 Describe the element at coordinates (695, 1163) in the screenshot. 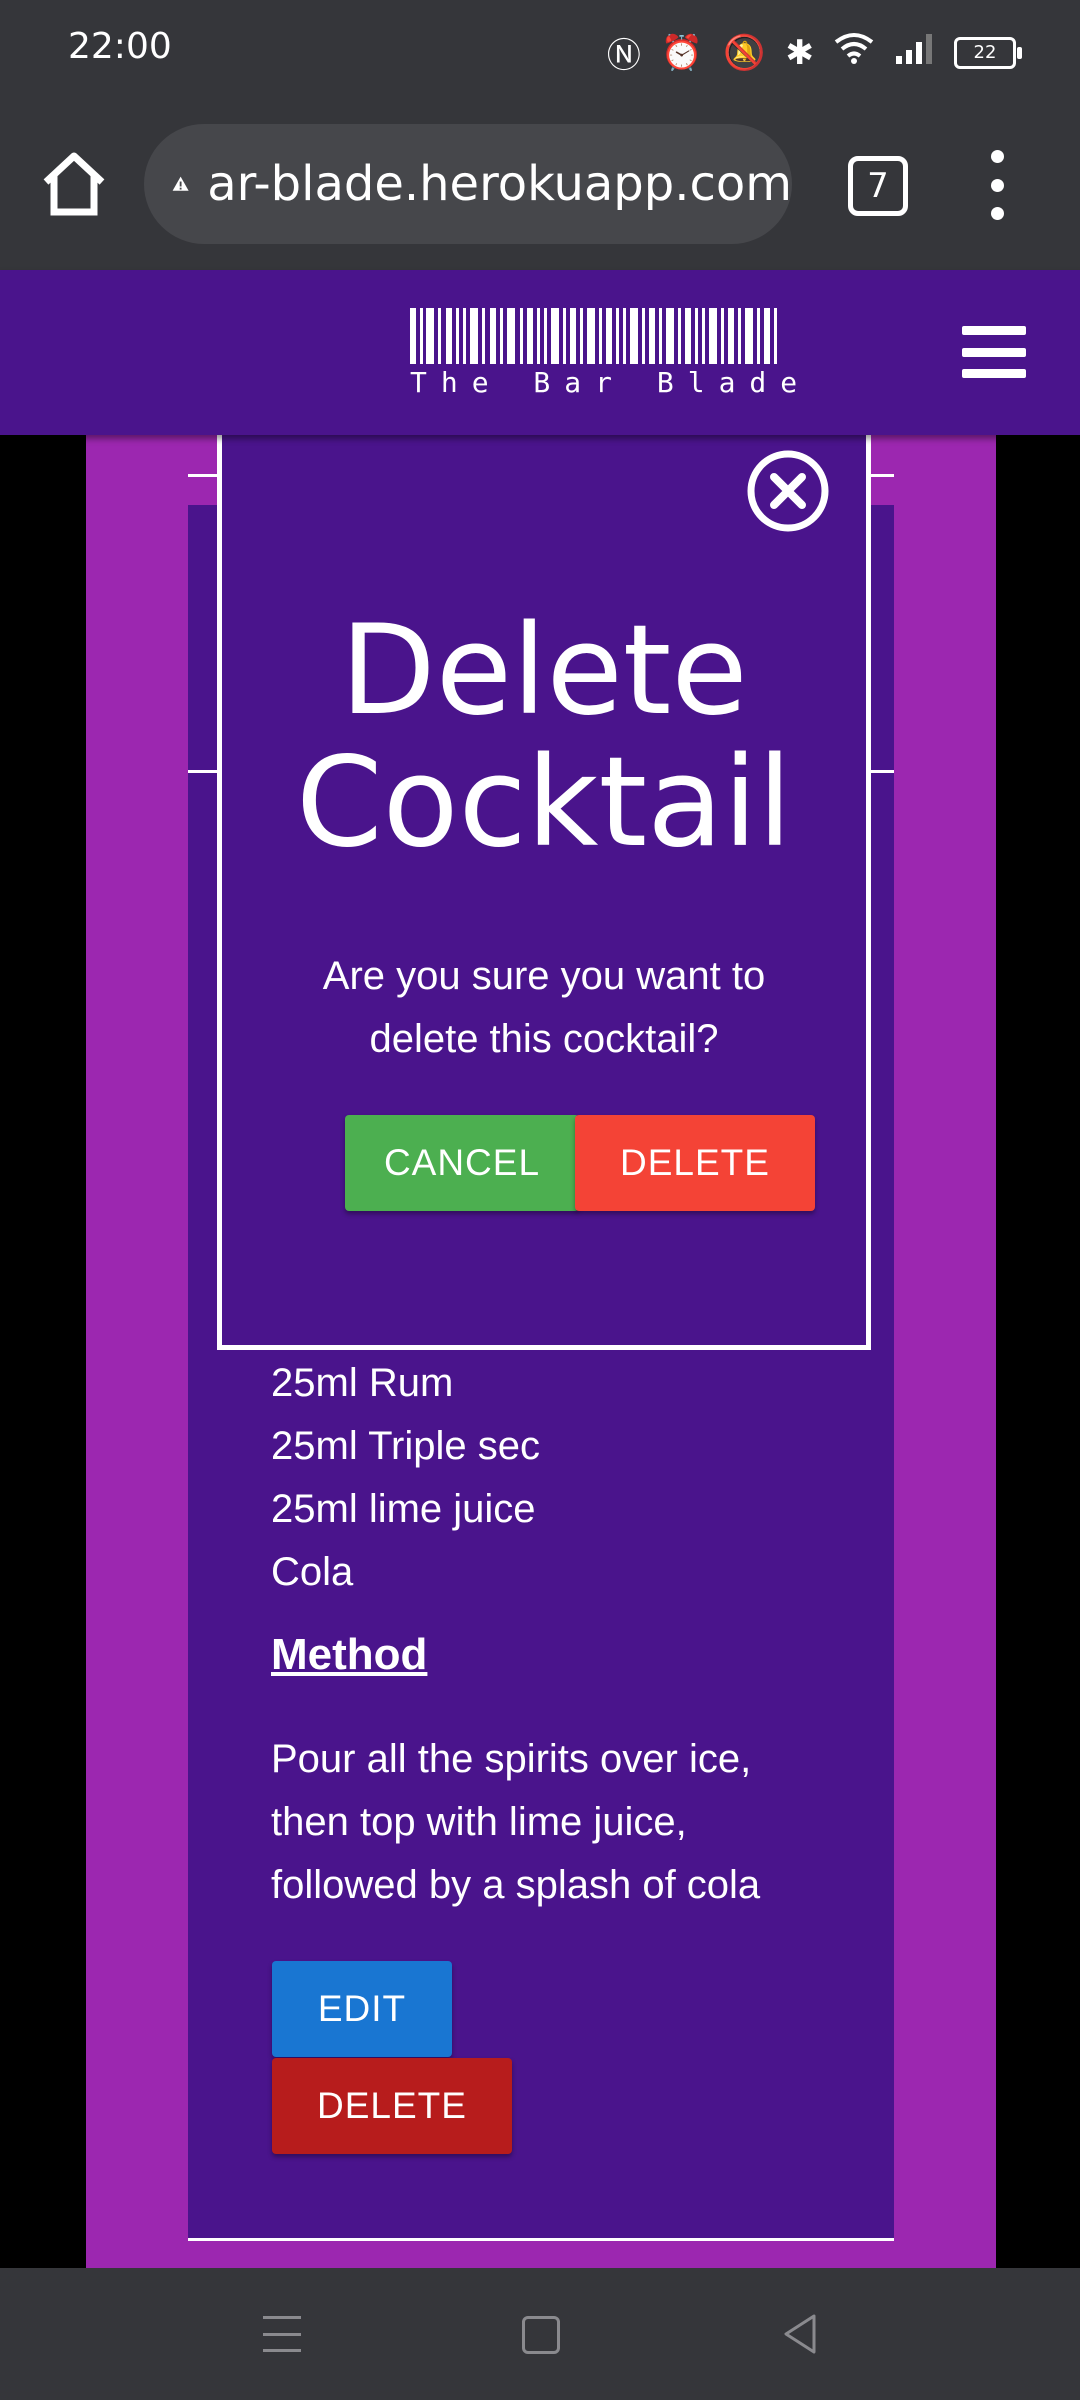

I see `confirm-delete-button: DELETE` at that location.